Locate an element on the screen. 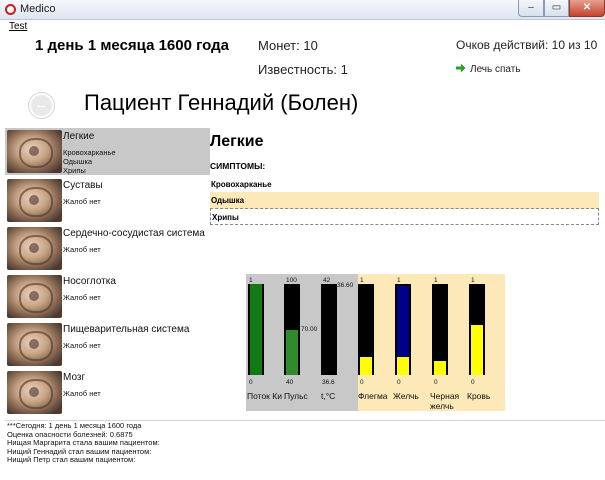  gauge-pulse is located at coordinates (292, 329).